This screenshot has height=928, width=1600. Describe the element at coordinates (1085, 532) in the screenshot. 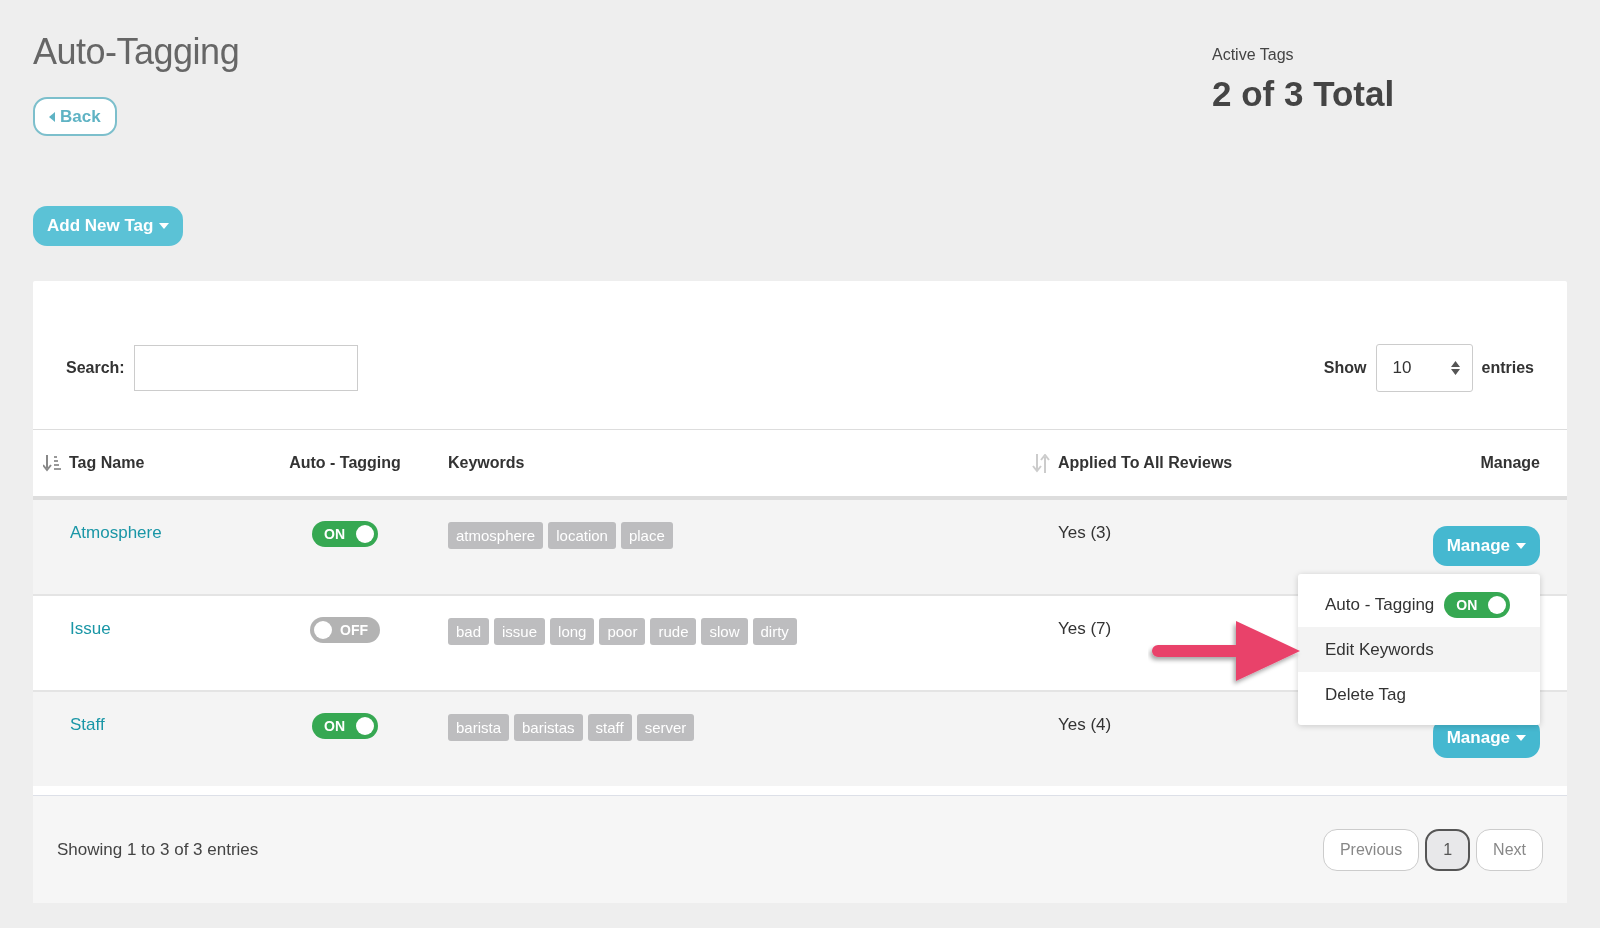

I see `applied-count: Yes (3)` at that location.